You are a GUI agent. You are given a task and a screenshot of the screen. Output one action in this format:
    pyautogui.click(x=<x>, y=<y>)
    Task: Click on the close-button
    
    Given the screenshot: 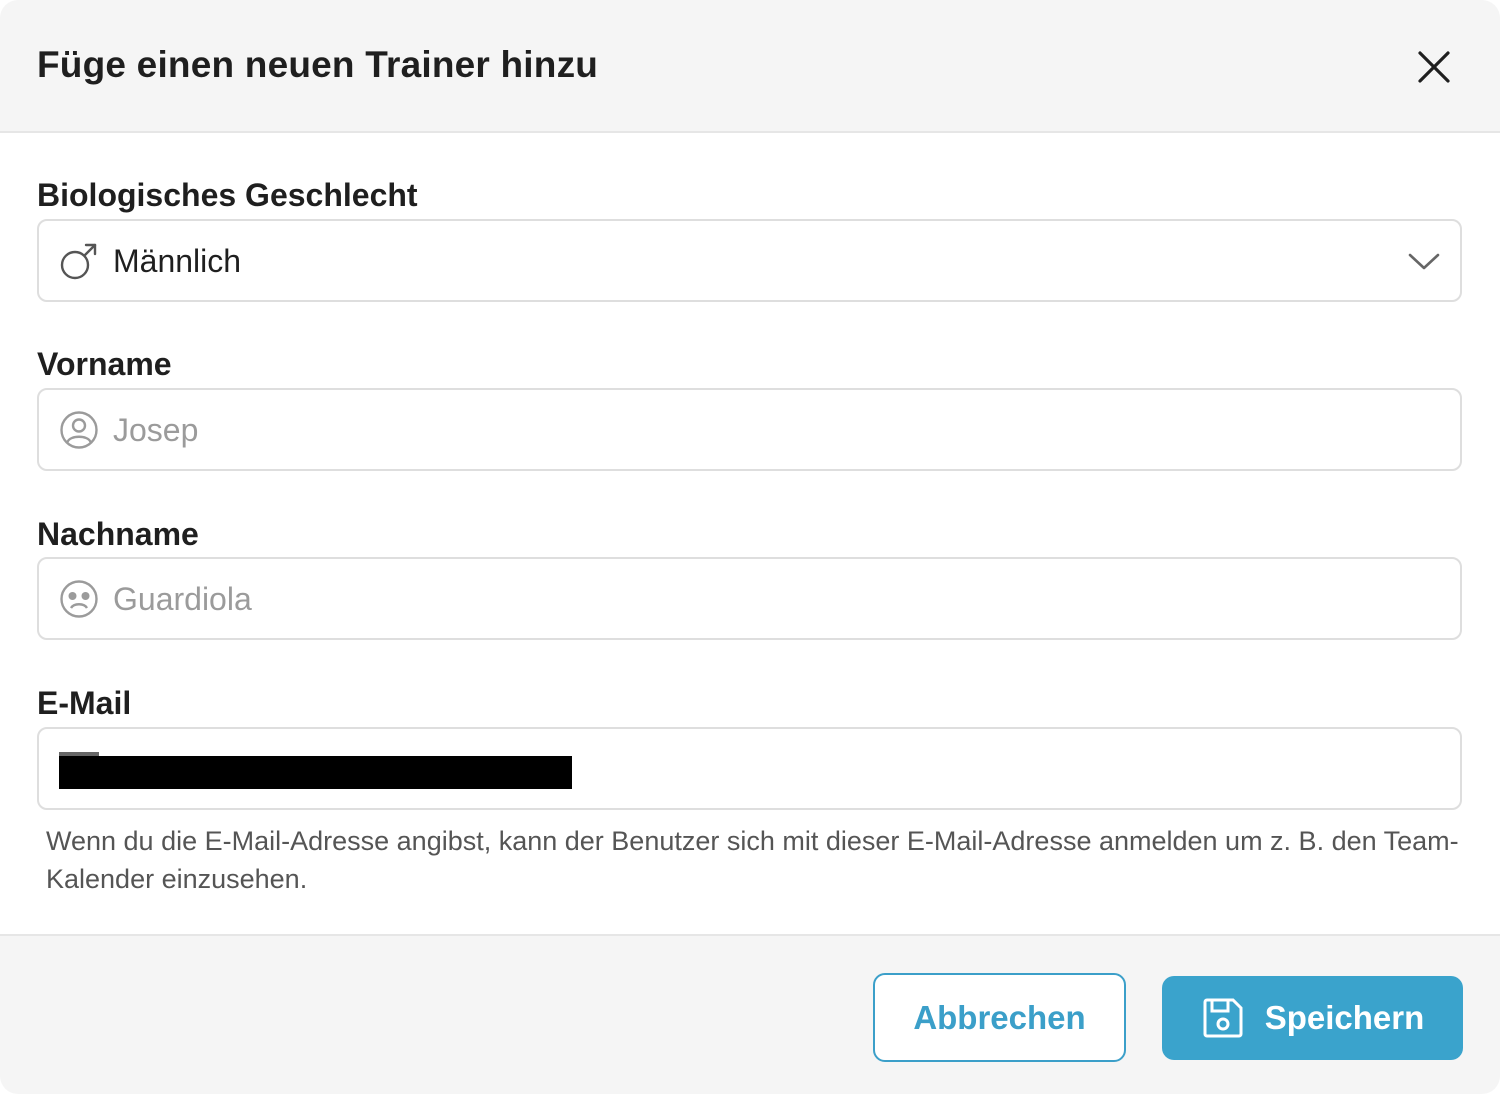 What is the action you would take?
    pyautogui.click(x=1434, y=67)
    